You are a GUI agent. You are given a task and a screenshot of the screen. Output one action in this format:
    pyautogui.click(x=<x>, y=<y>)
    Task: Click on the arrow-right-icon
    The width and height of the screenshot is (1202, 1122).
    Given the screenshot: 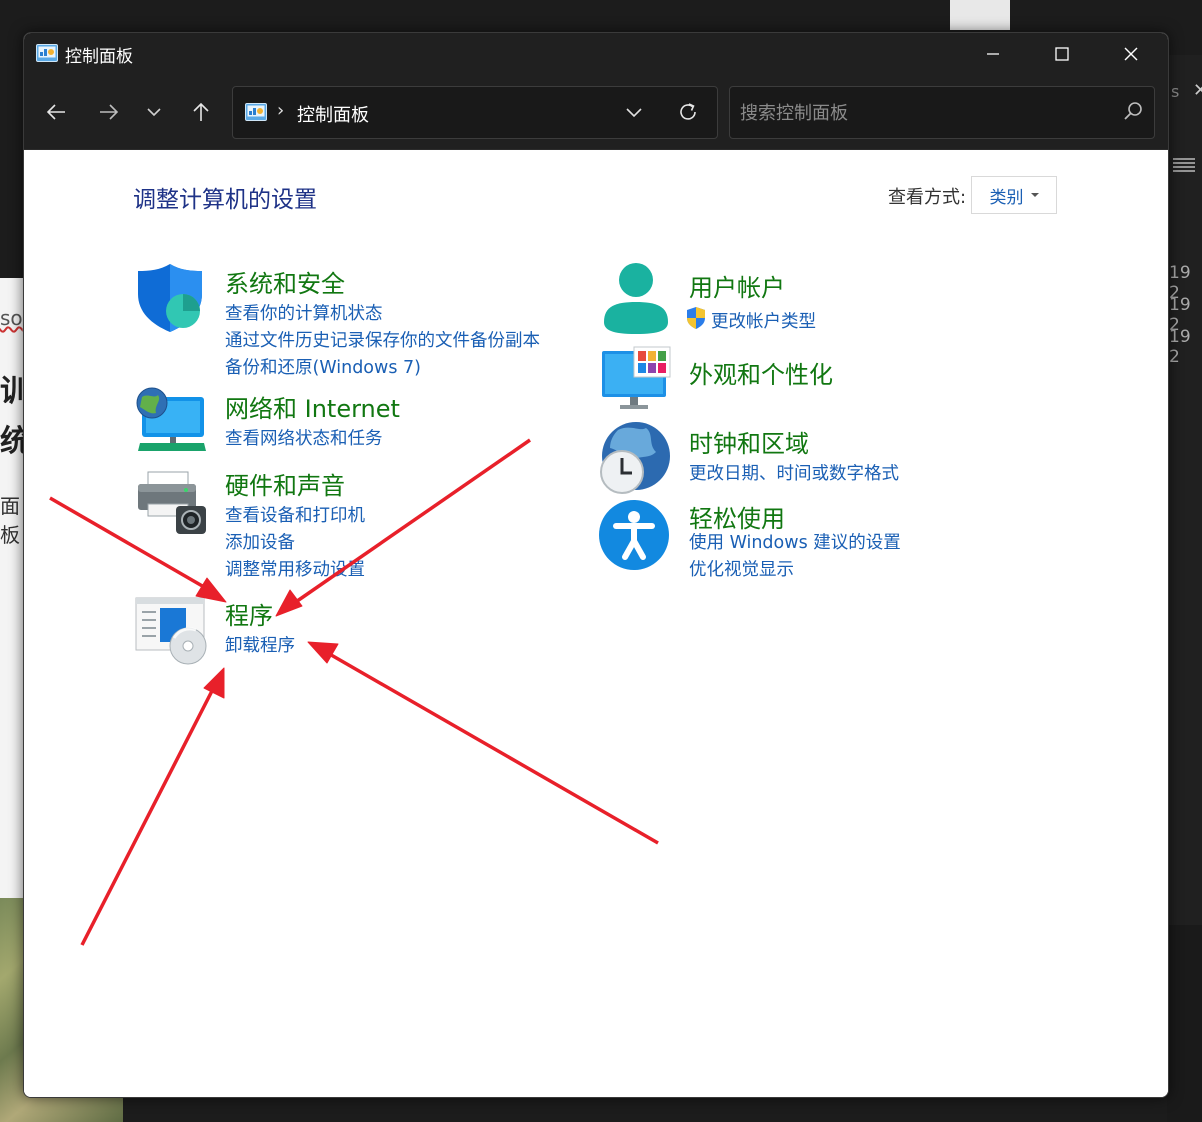 What is the action you would take?
    pyautogui.click(x=109, y=112)
    